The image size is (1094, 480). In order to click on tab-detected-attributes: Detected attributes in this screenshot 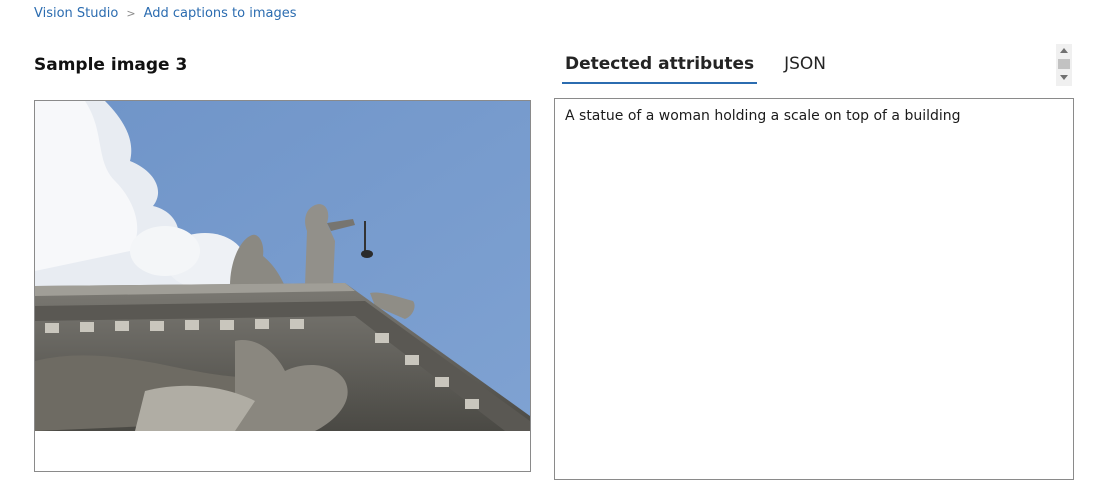, I will do `click(660, 64)`.